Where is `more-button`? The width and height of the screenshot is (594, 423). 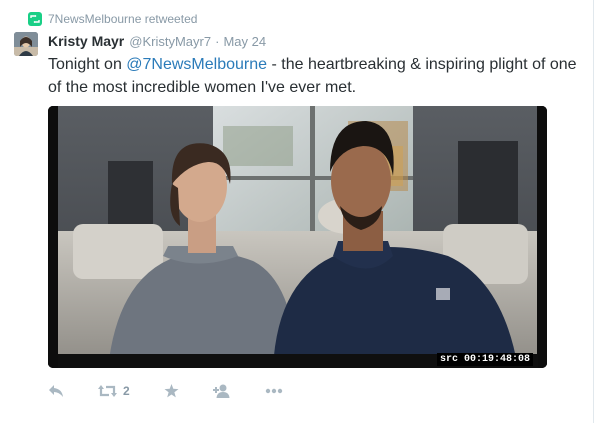 more-button is located at coordinates (274, 391).